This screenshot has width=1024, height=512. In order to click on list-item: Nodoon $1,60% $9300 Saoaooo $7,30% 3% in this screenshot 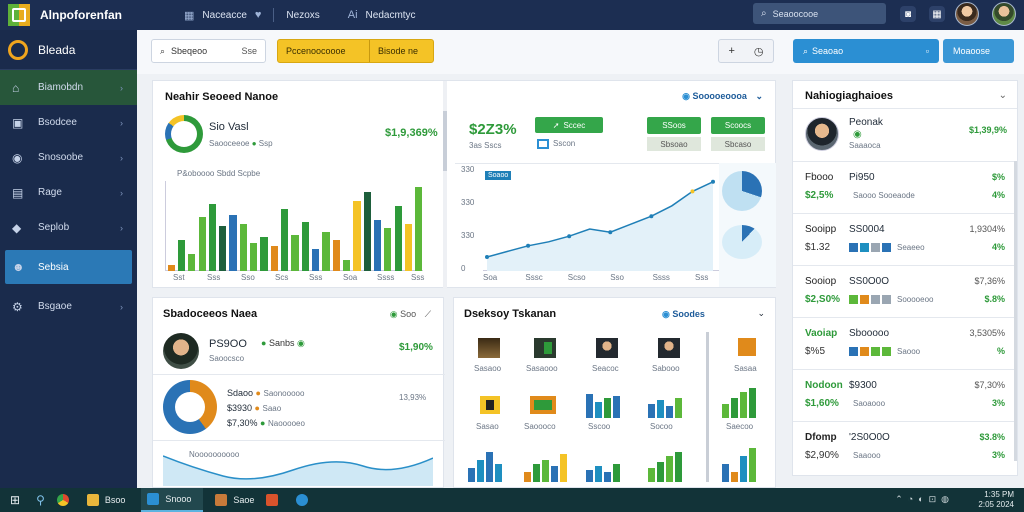, I will do `click(904, 394)`.